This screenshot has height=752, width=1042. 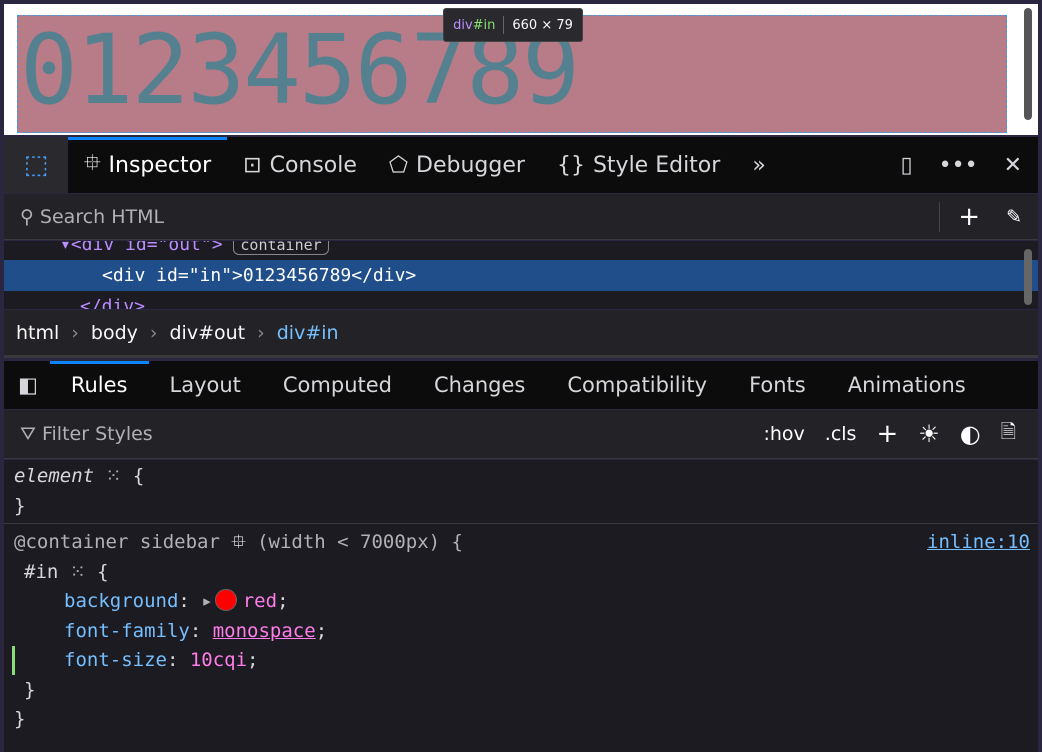 What do you see at coordinates (141, 248) in the screenshot?
I see `node-text: ▾<div id="out">` at bounding box center [141, 248].